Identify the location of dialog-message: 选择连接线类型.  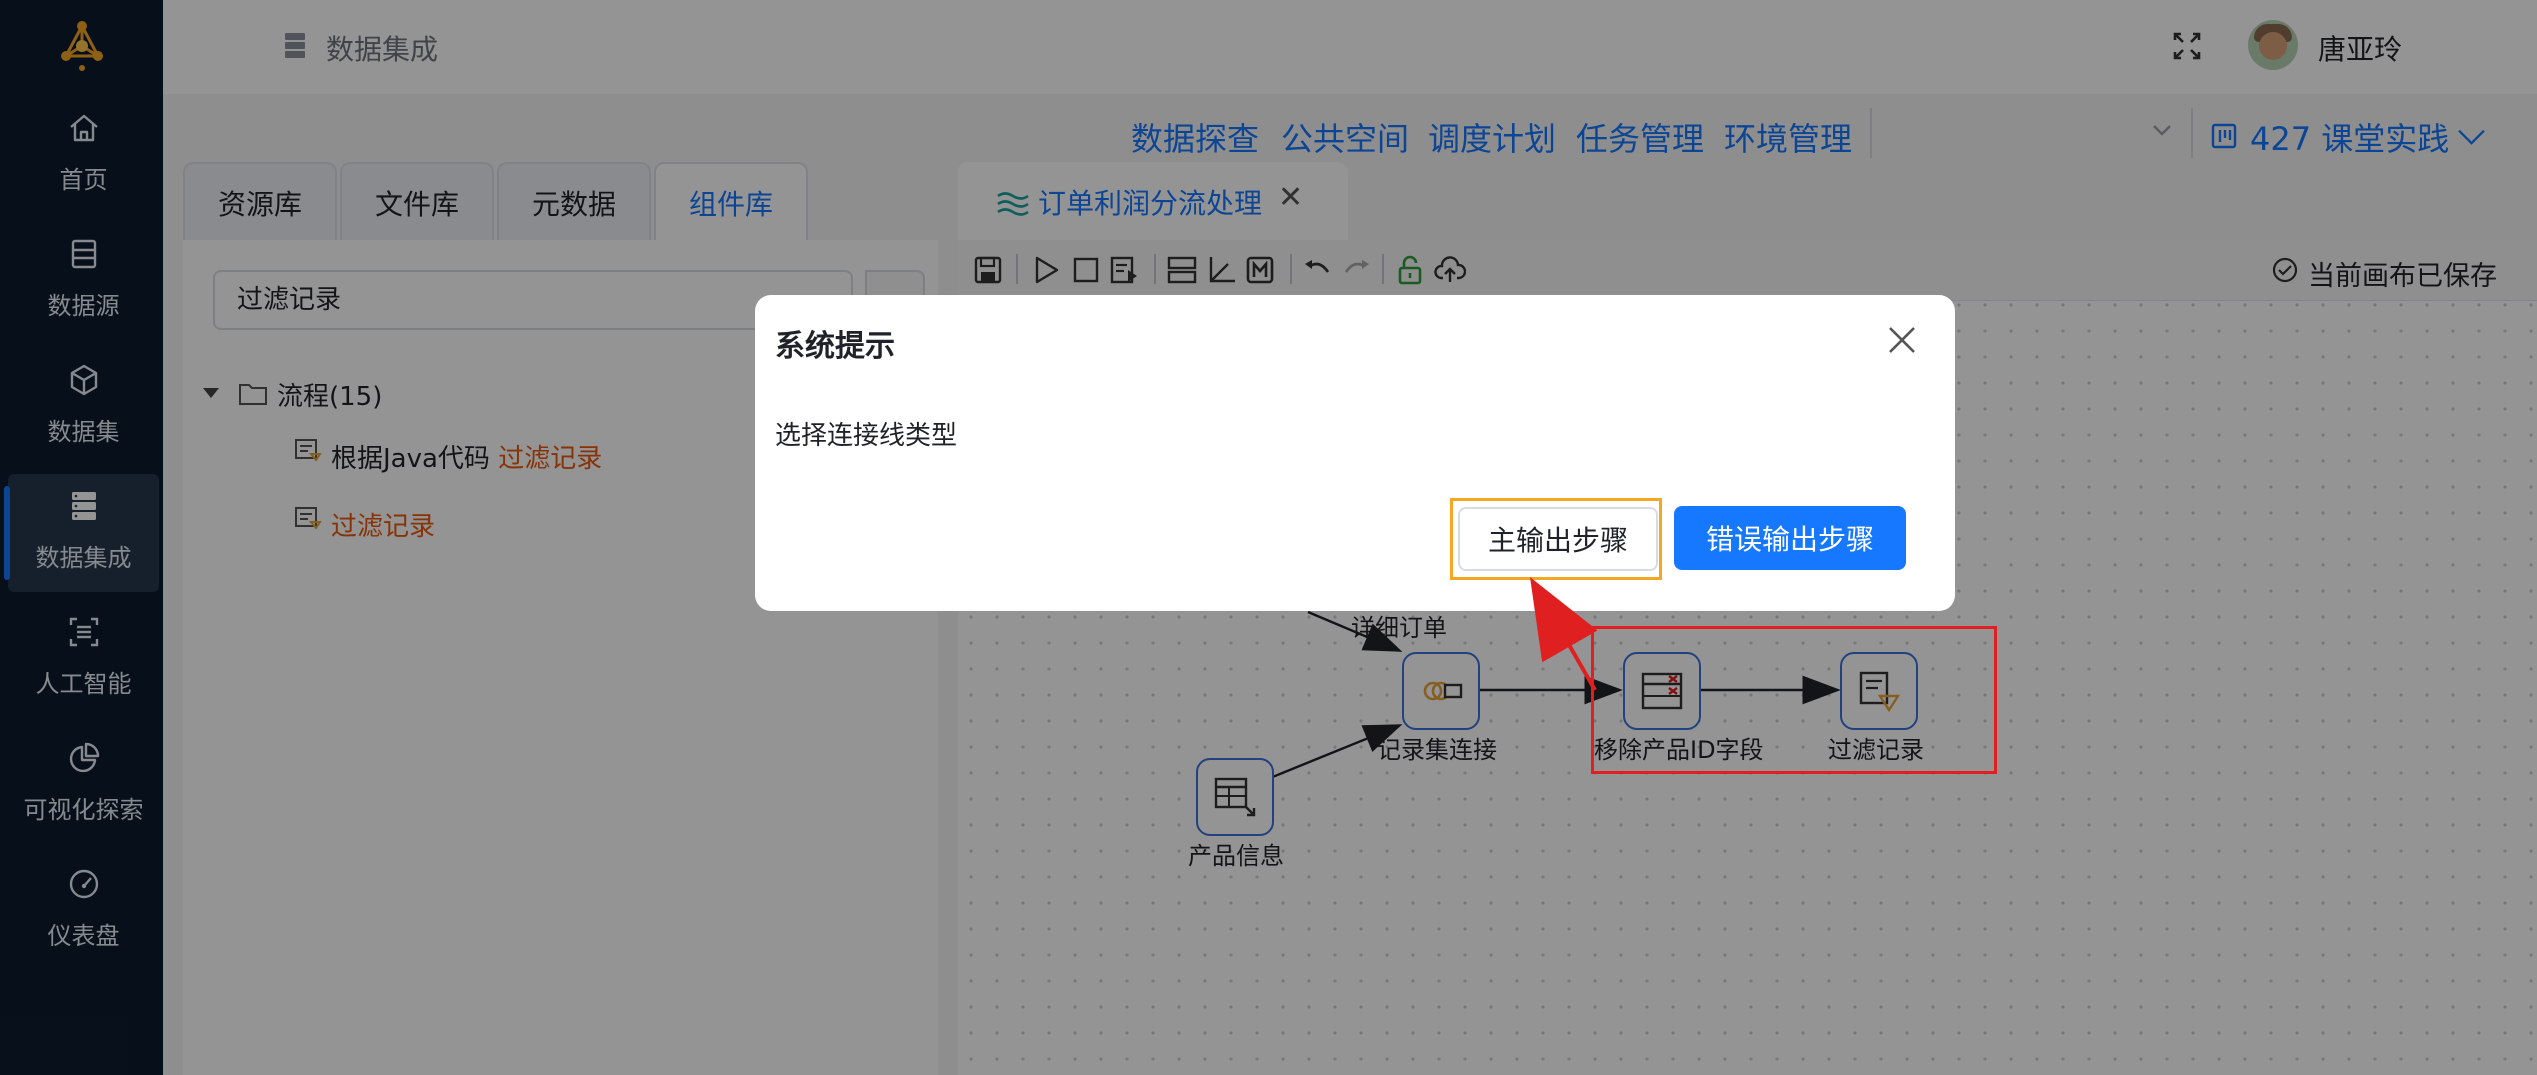
(866, 436).